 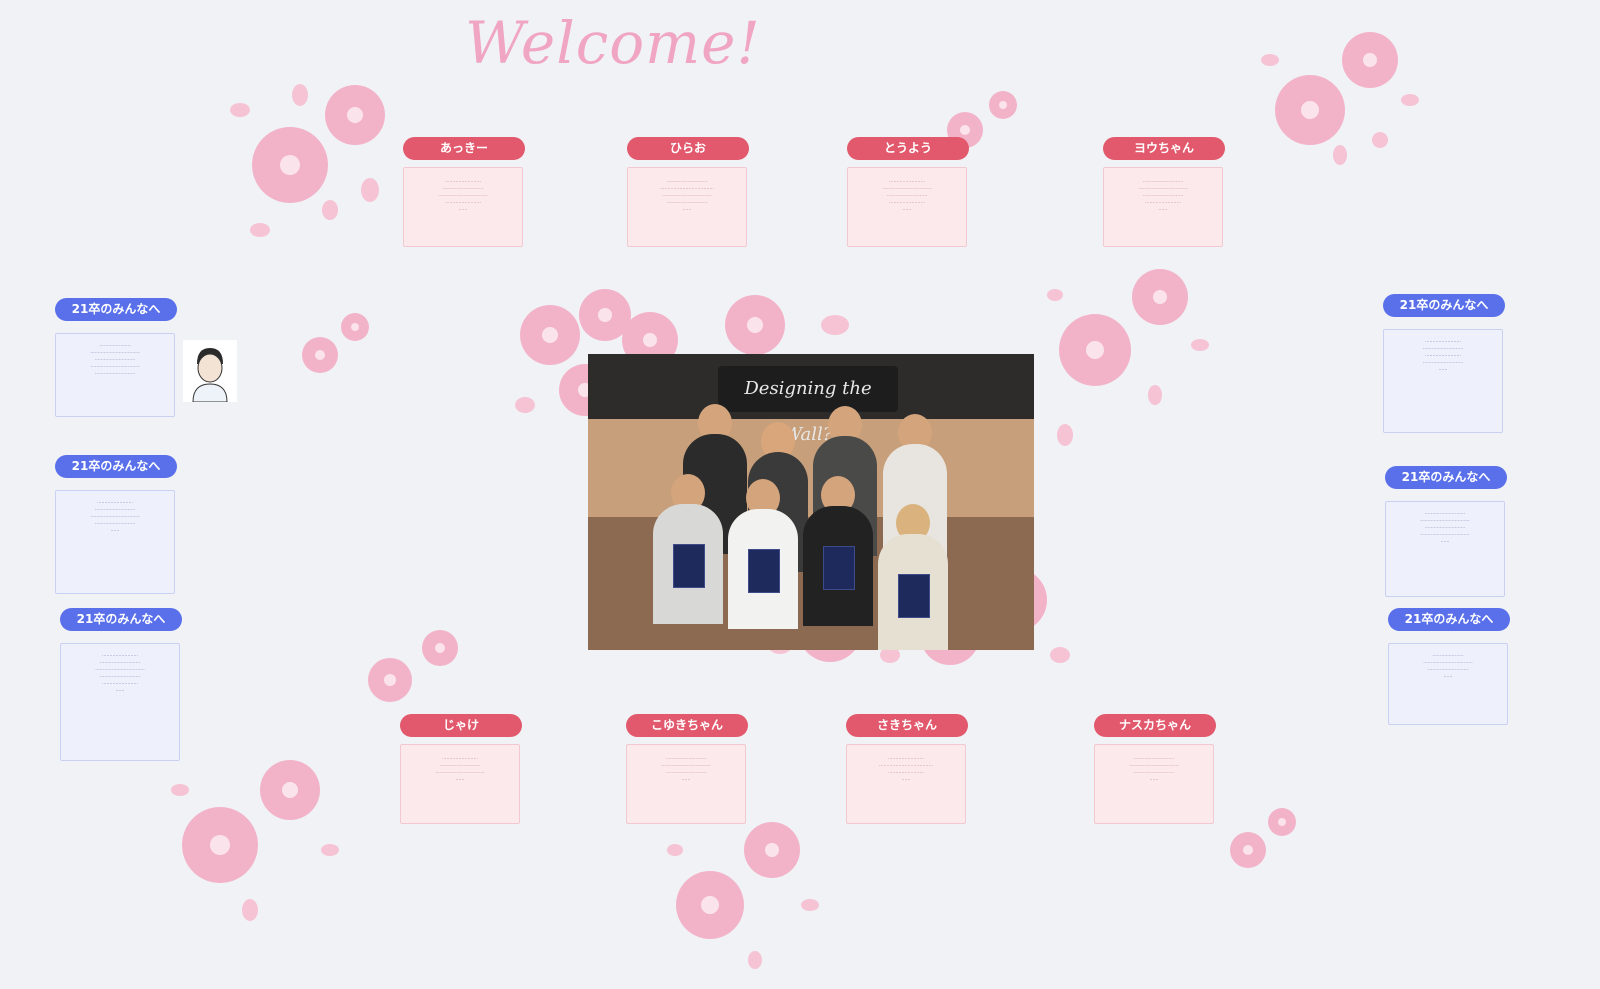 I want to click on sakura-cluster-left-mid, so click(x=335, y=343).